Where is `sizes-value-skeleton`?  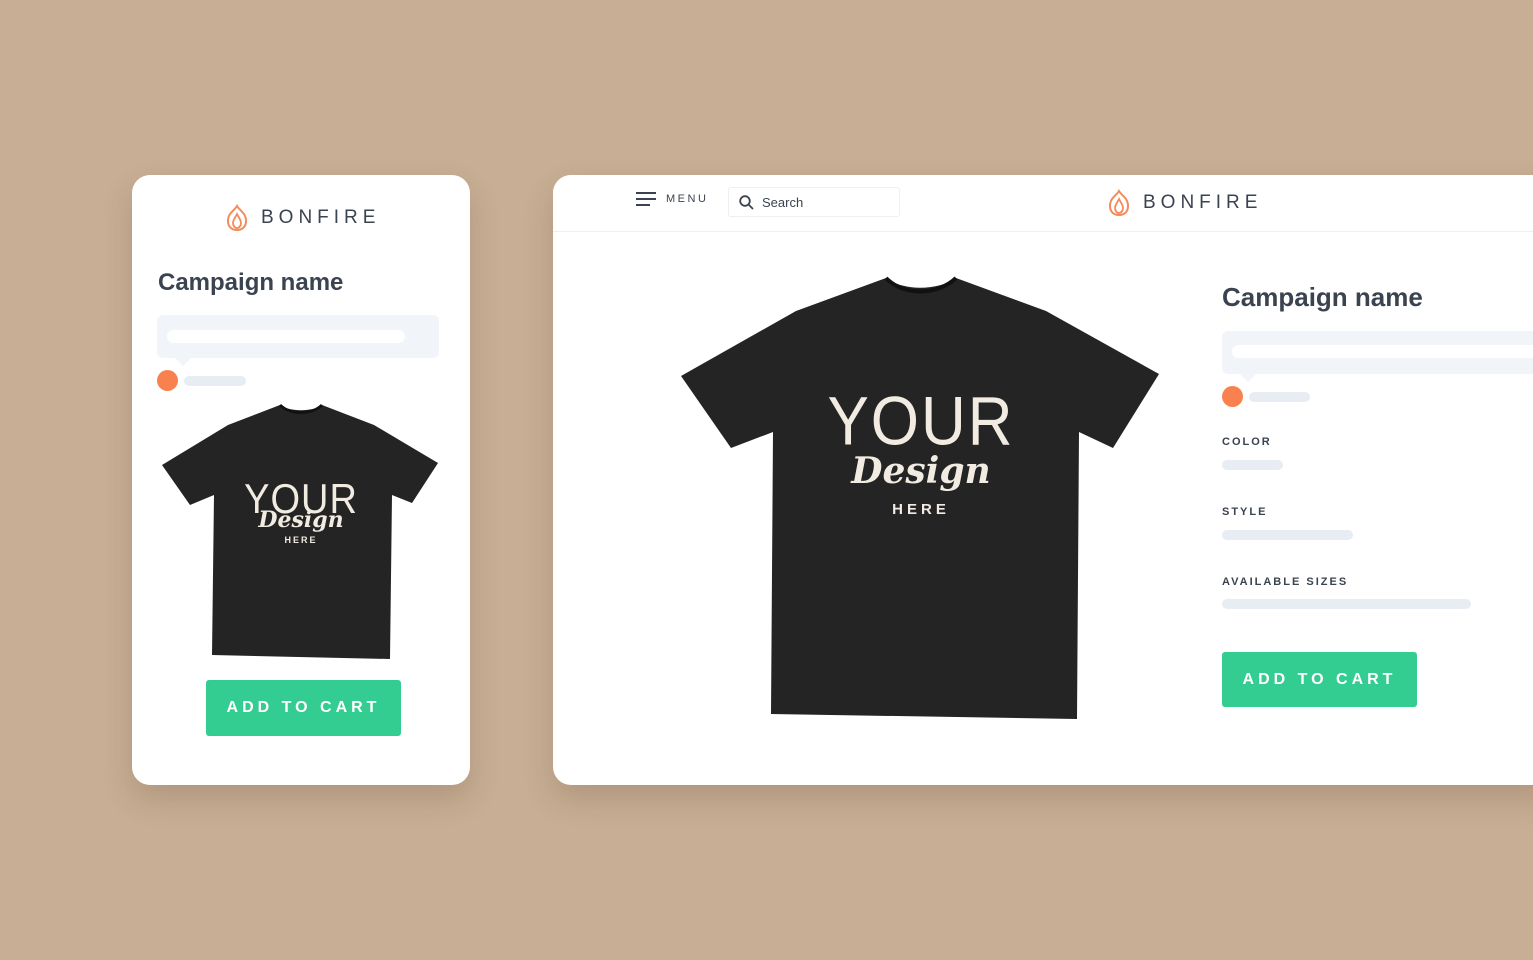
sizes-value-skeleton is located at coordinates (1346, 604).